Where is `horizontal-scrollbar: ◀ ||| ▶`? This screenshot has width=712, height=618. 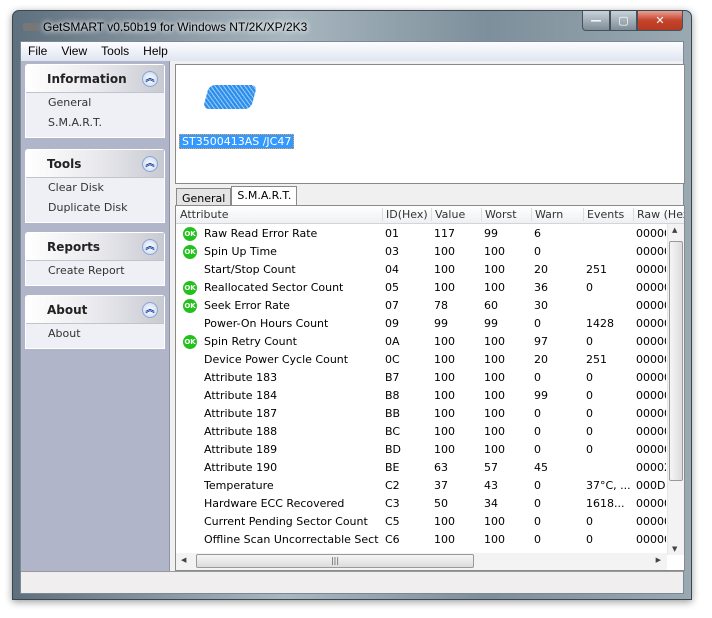 horizontal-scrollbar: ◀ ||| ▶ is located at coordinates (421, 561).